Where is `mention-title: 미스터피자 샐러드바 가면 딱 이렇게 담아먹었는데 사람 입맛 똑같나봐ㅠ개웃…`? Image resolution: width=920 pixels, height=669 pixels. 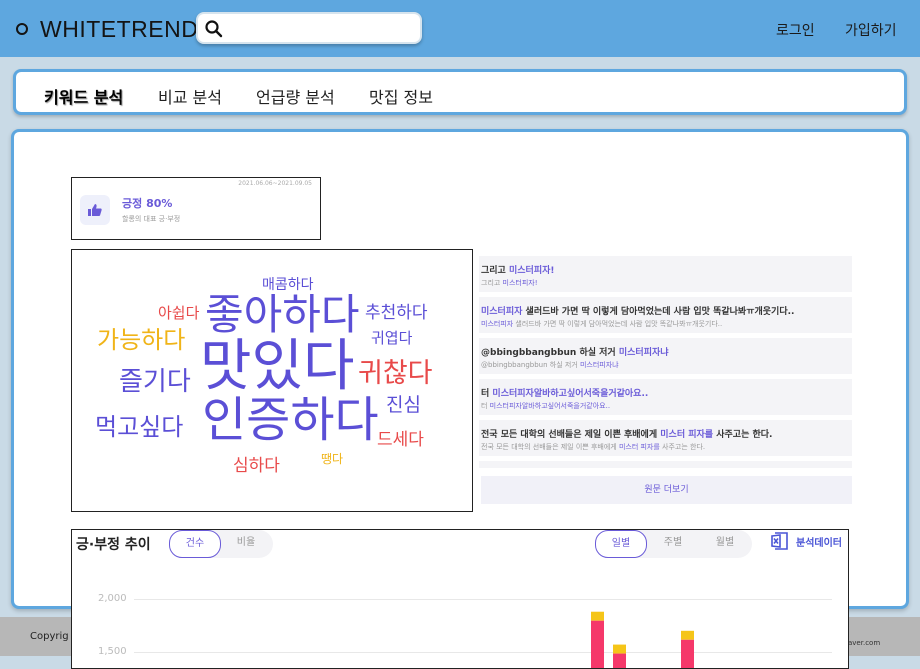 mention-title: 미스터피자 샐러드바 가면 딱 이렇게 담아먹었는데 사람 입맛 똑같나봐ㅠ개웃… is located at coordinates (638, 312).